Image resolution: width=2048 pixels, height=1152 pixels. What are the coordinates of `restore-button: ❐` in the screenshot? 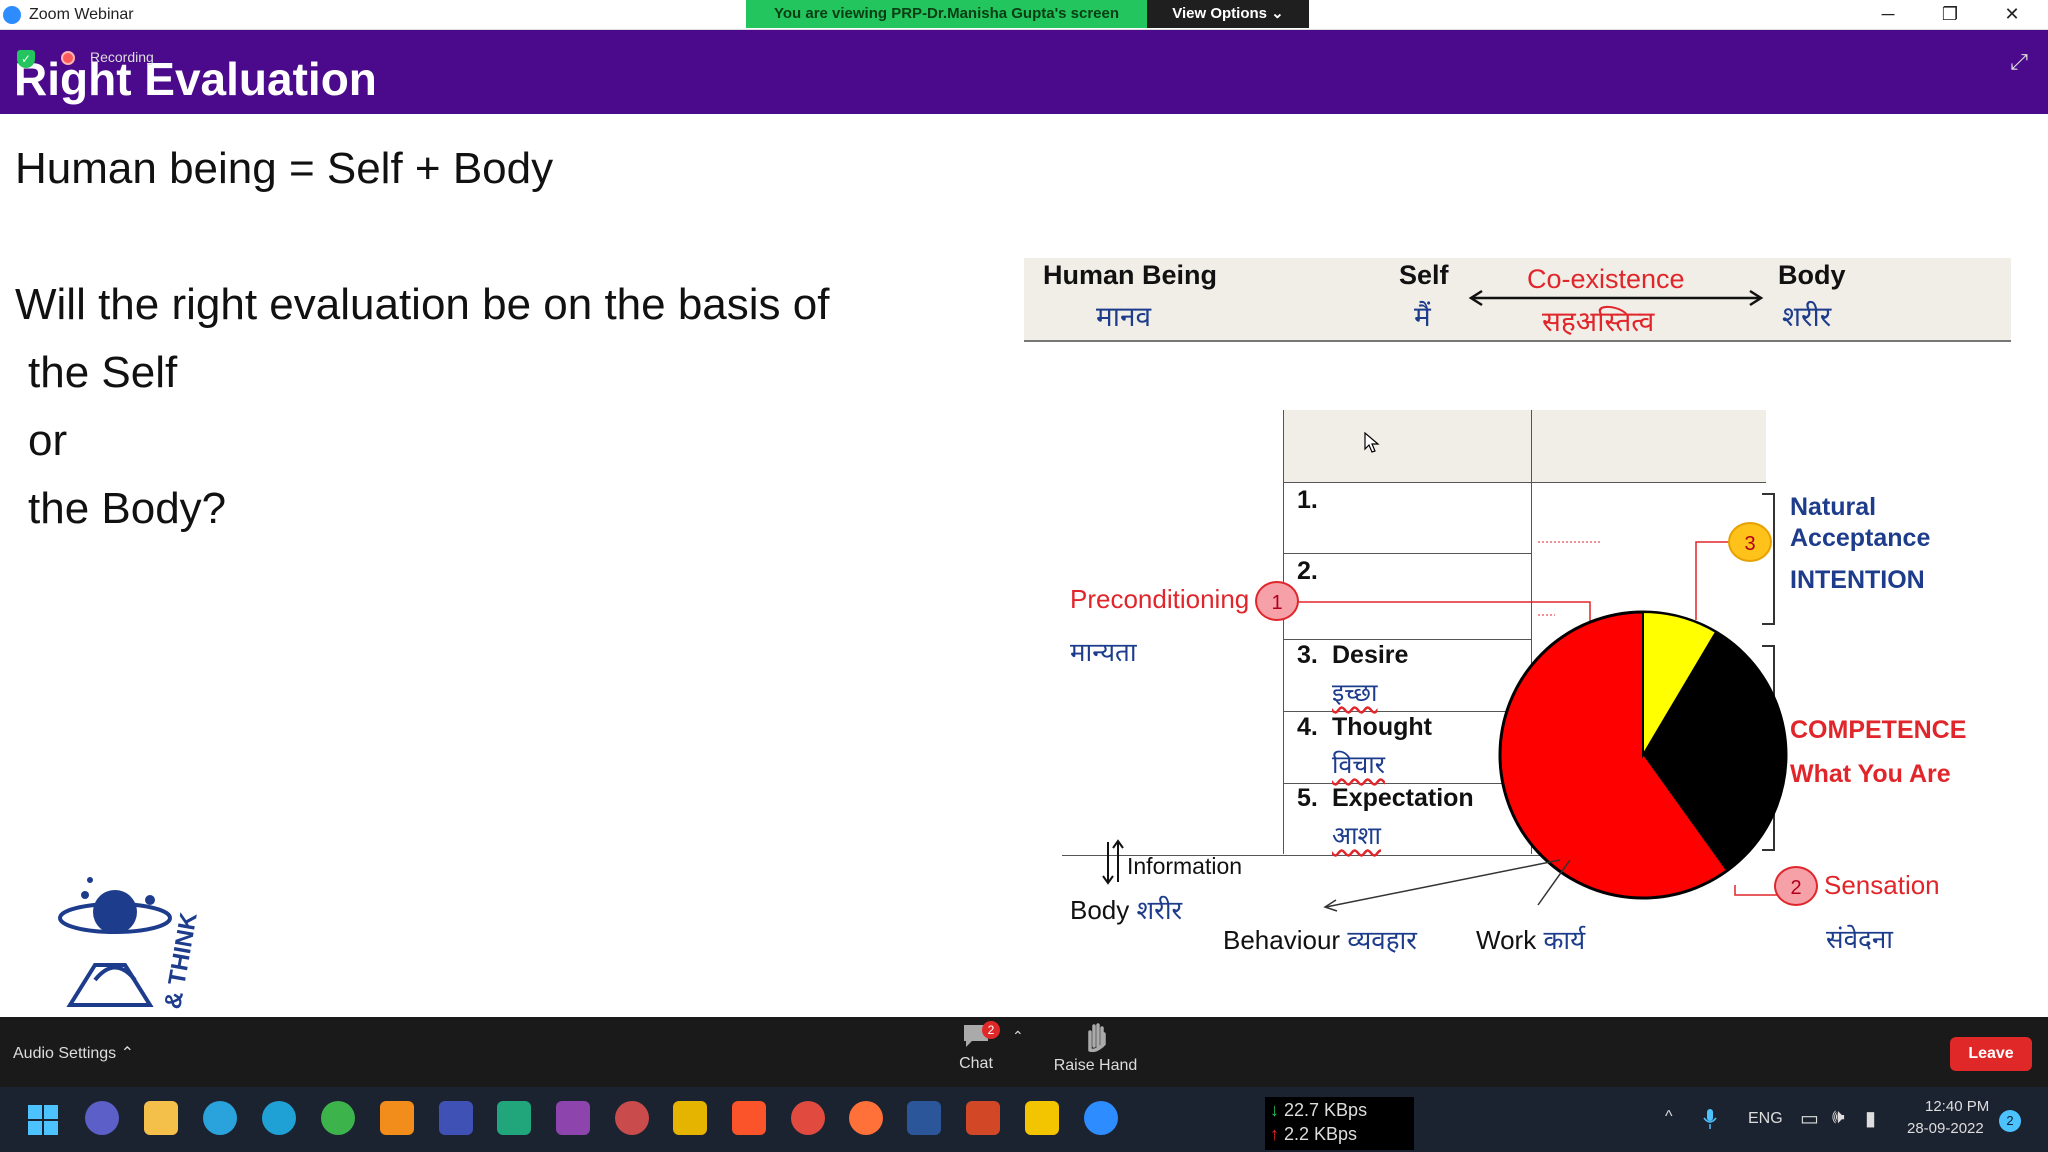 It's located at (1950, 15).